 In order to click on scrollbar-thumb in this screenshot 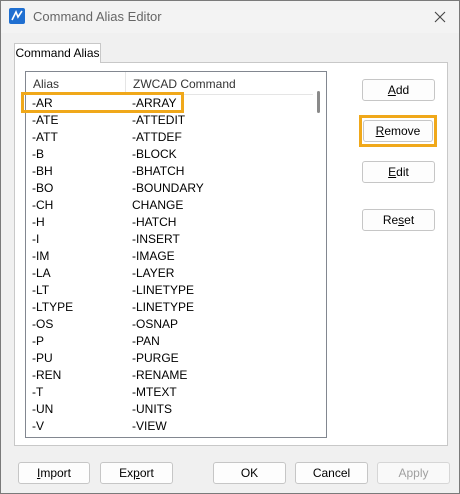, I will do `click(318, 102)`.